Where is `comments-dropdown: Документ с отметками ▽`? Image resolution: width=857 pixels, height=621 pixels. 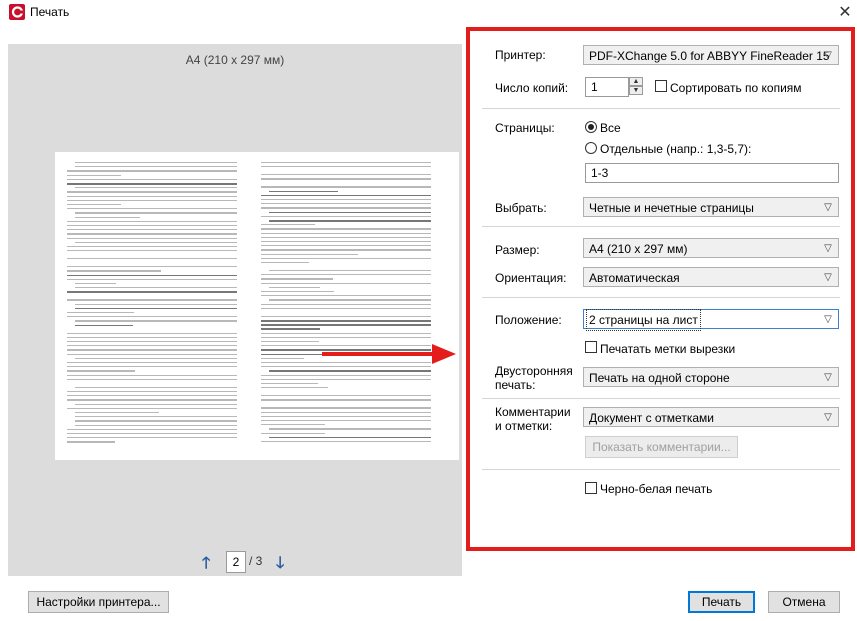
comments-dropdown: Документ с отметками ▽ is located at coordinates (711, 417).